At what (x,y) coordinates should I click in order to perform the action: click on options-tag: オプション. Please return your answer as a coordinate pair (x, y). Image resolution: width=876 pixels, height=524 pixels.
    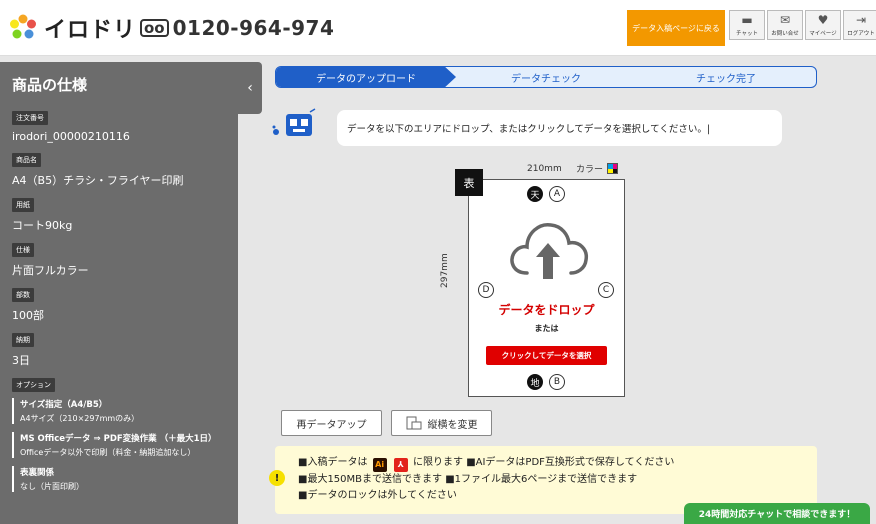
    Looking at the image, I should click on (33, 385).